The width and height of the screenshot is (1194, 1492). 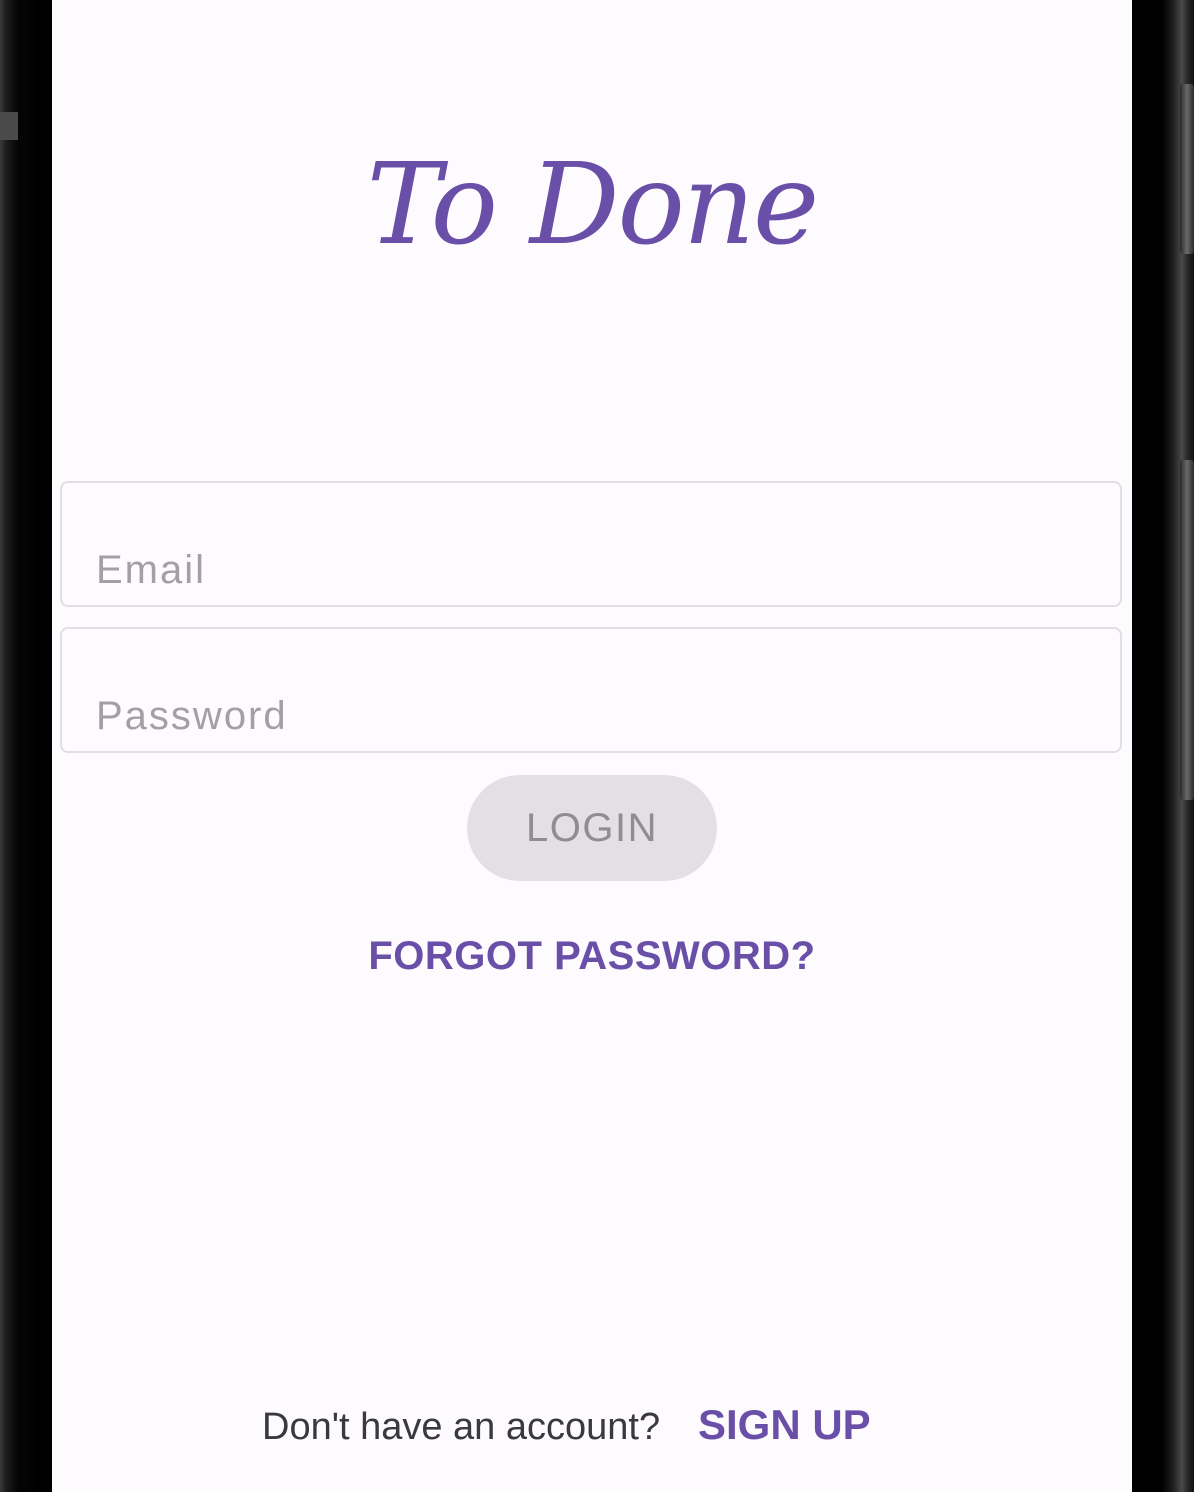 I want to click on device-edge-notch, so click(x=9, y=126).